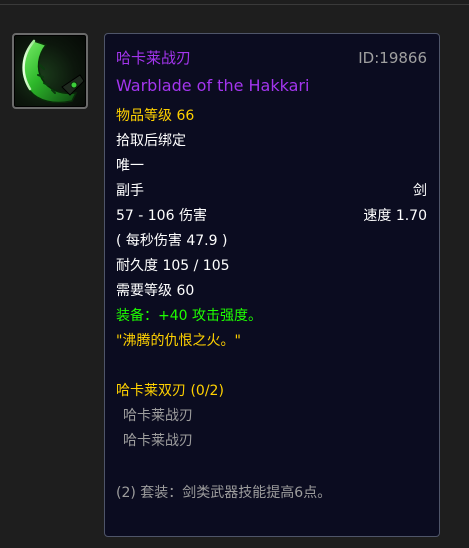  What do you see at coordinates (130, 166) in the screenshot?
I see `unique-tag: 唯一` at bounding box center [130, 166].